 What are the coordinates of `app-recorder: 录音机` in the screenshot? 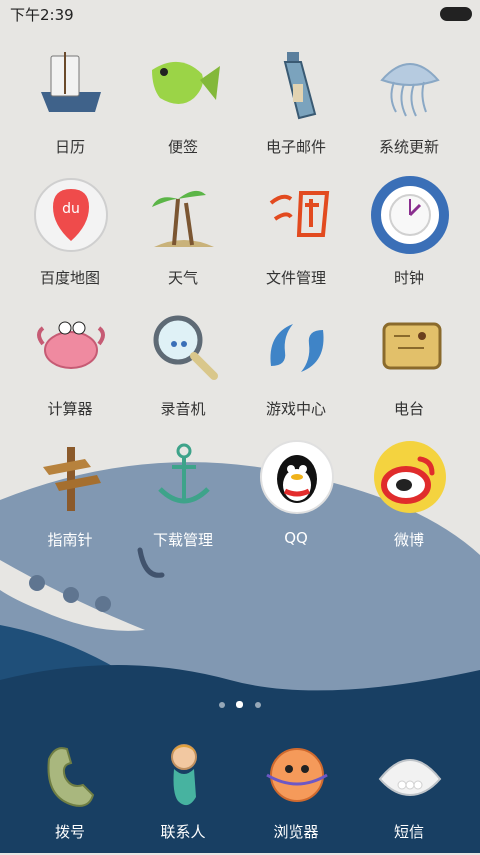 It's located at (183, 366).